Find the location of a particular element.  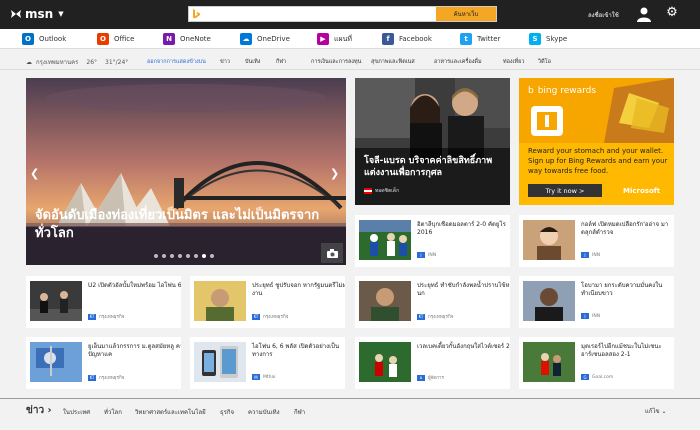

nav-link: ท่องเที่ยว is located at coordinates (513, 62).